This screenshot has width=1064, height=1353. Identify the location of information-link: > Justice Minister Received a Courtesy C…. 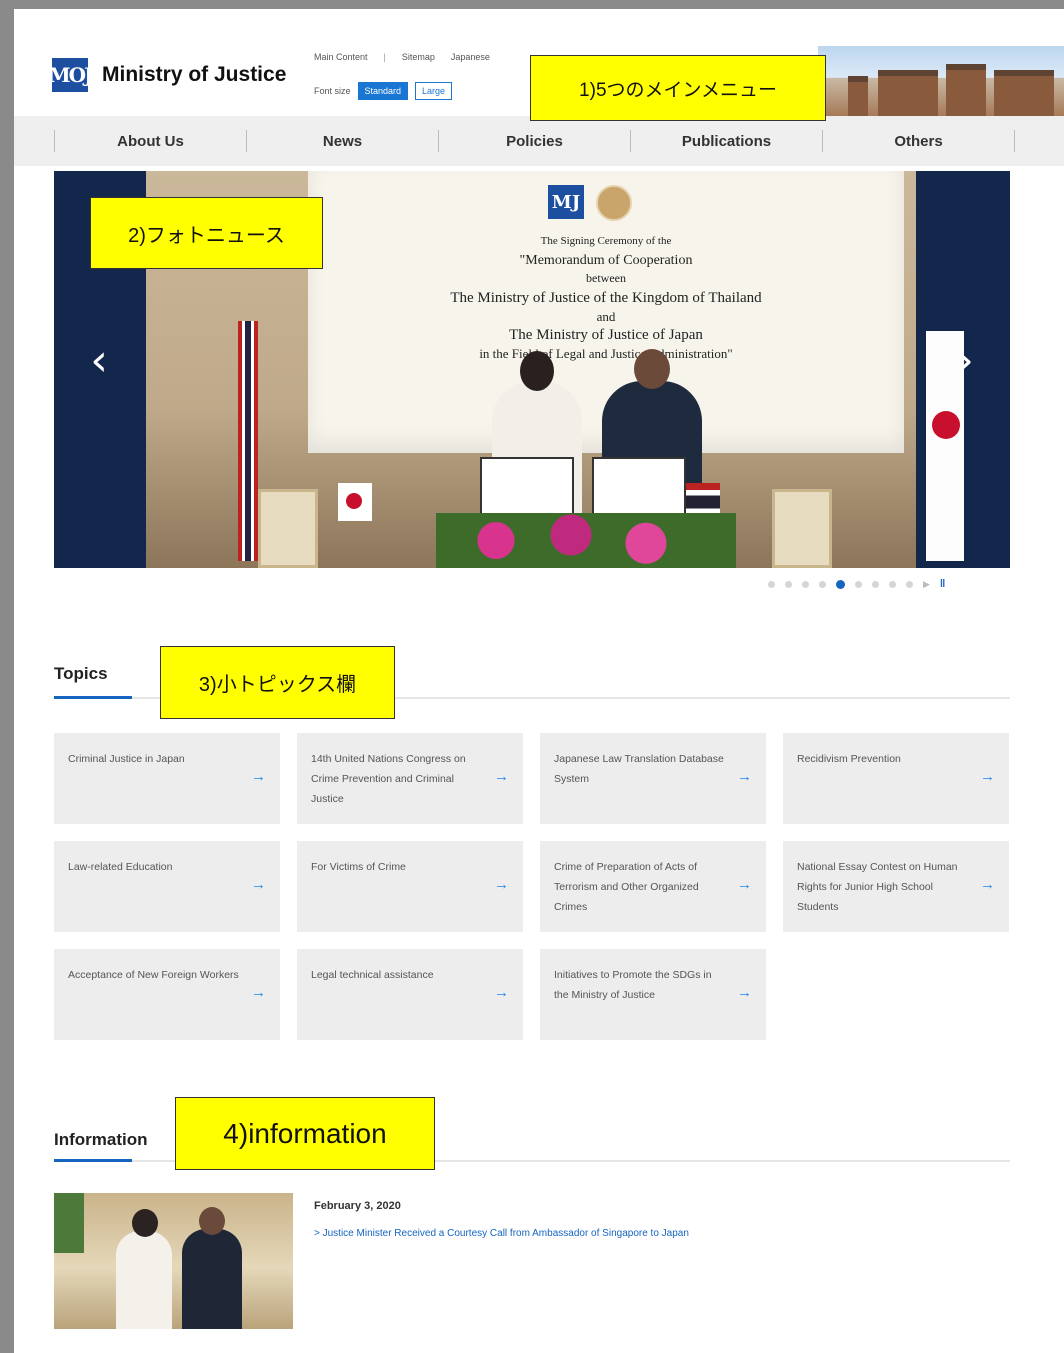
(501, 1233).